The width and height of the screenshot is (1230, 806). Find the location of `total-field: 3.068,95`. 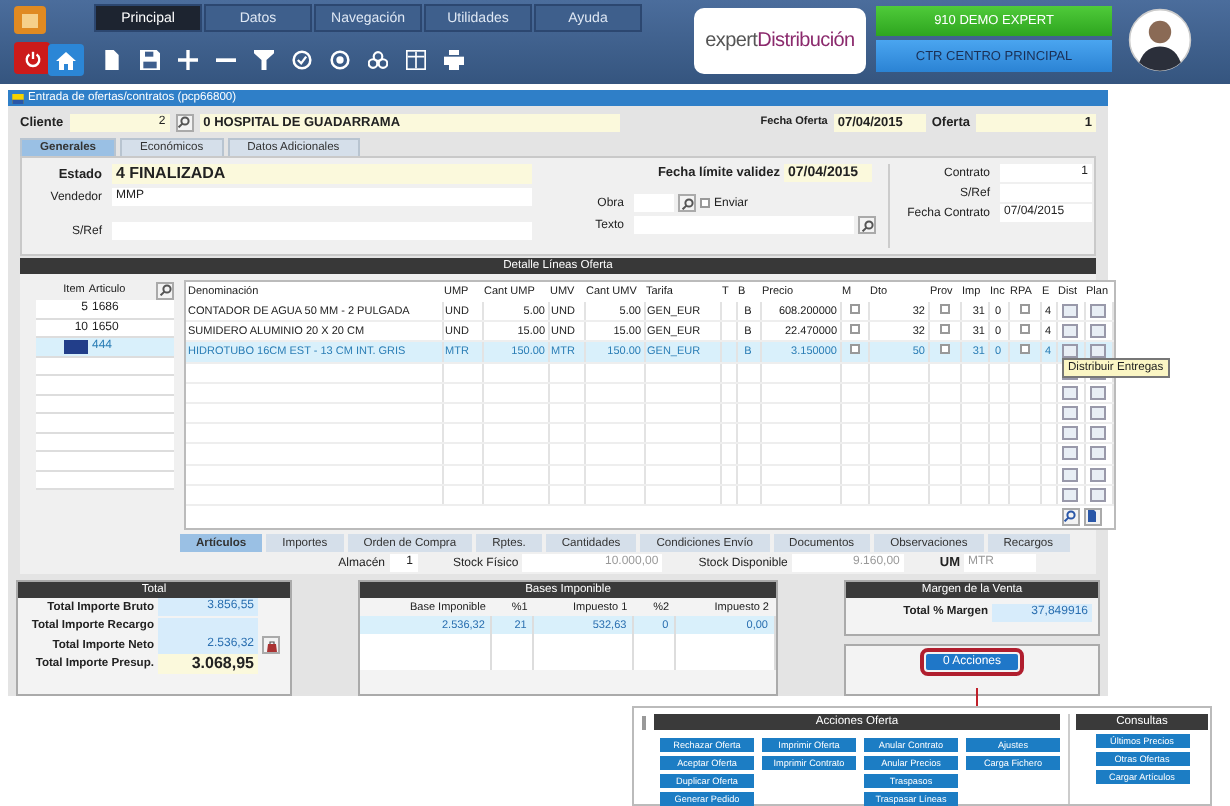

total-field: 3.068,95 is located at coordinates (208, 664).